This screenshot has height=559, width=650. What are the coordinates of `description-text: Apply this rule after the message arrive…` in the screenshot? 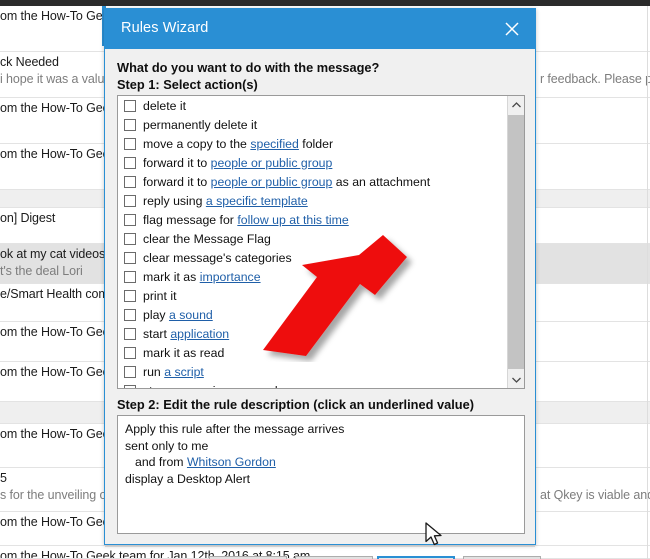 It's located at (235, 429).